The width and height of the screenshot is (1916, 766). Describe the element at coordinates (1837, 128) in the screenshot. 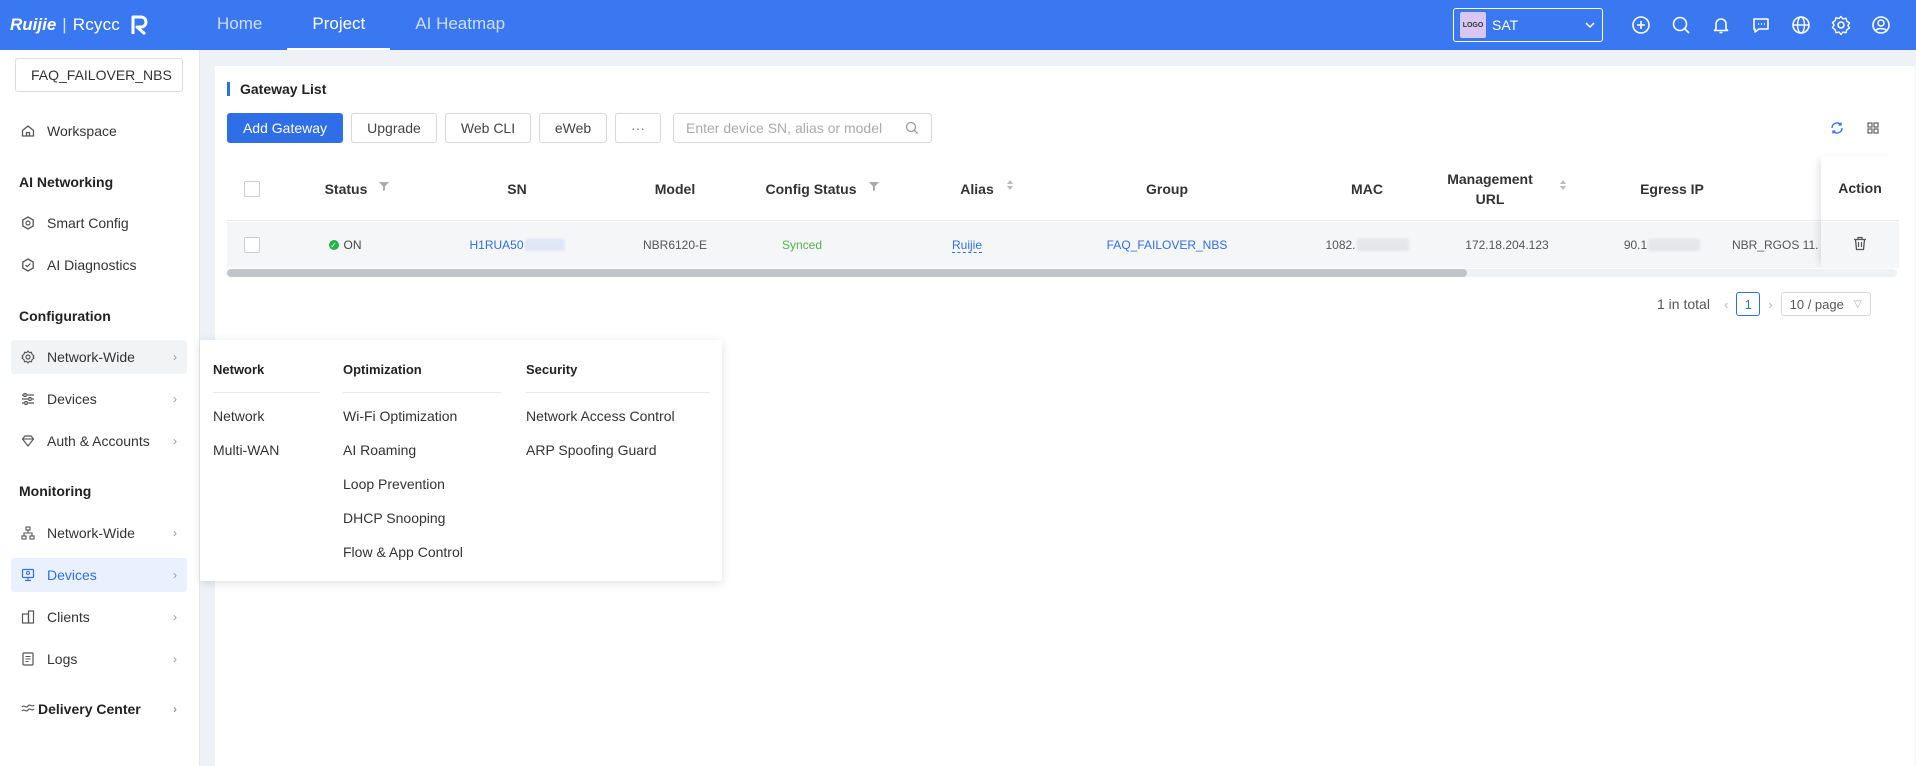

I see `refresh-icon` at that location.